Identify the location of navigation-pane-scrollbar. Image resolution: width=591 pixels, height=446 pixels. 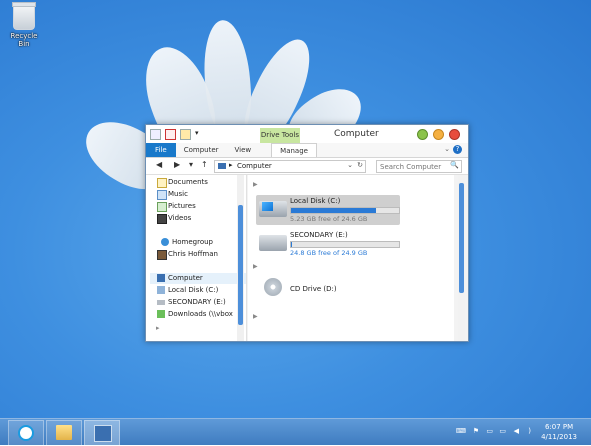
(240, 258).